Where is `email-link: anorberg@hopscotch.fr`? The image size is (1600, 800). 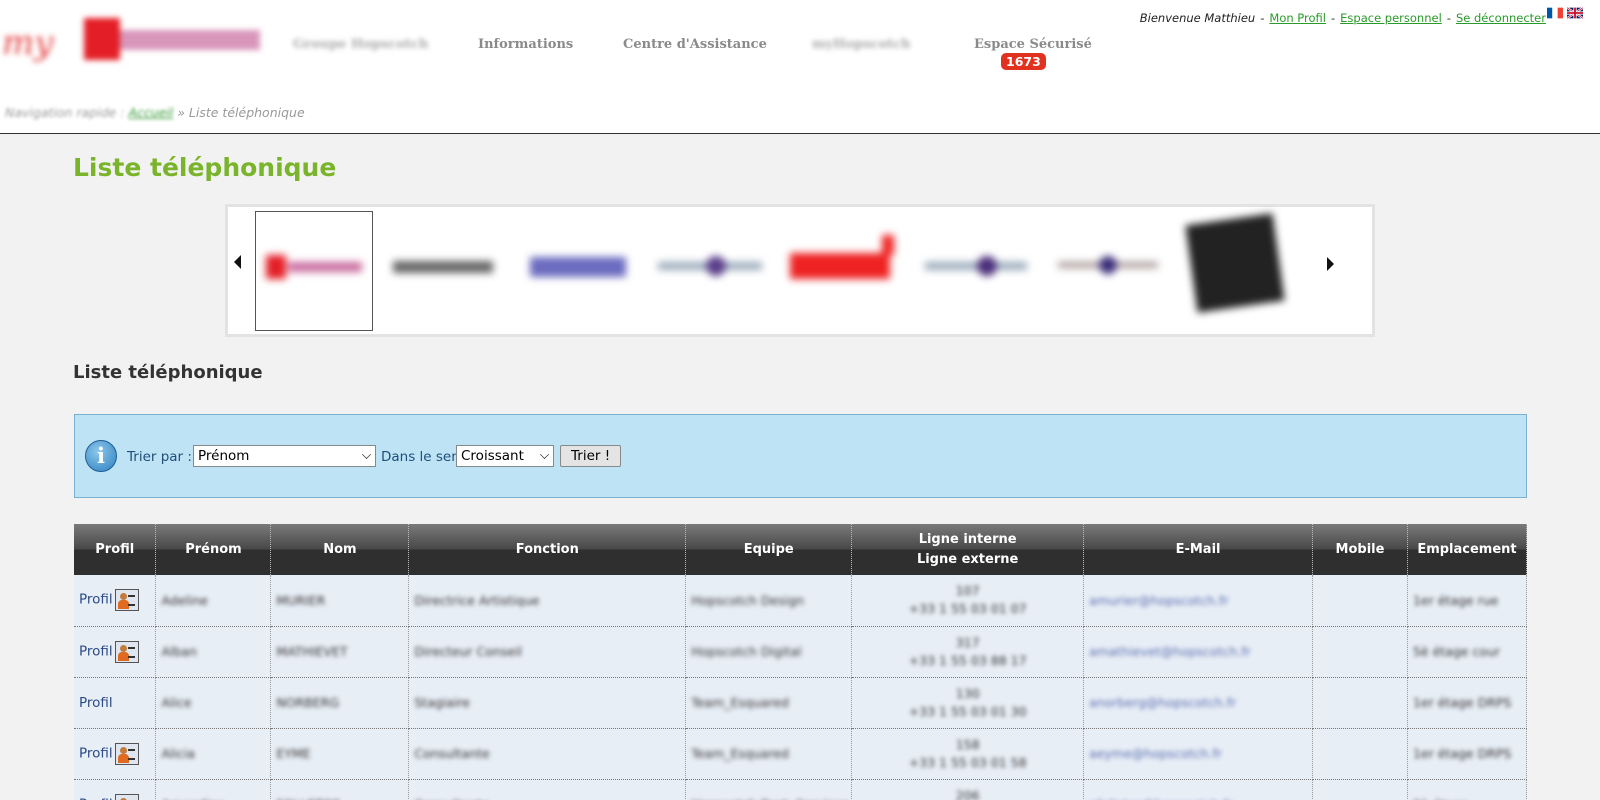 email-link: anorberg@hopscotch.fr is located at coordinates (1162, 702).